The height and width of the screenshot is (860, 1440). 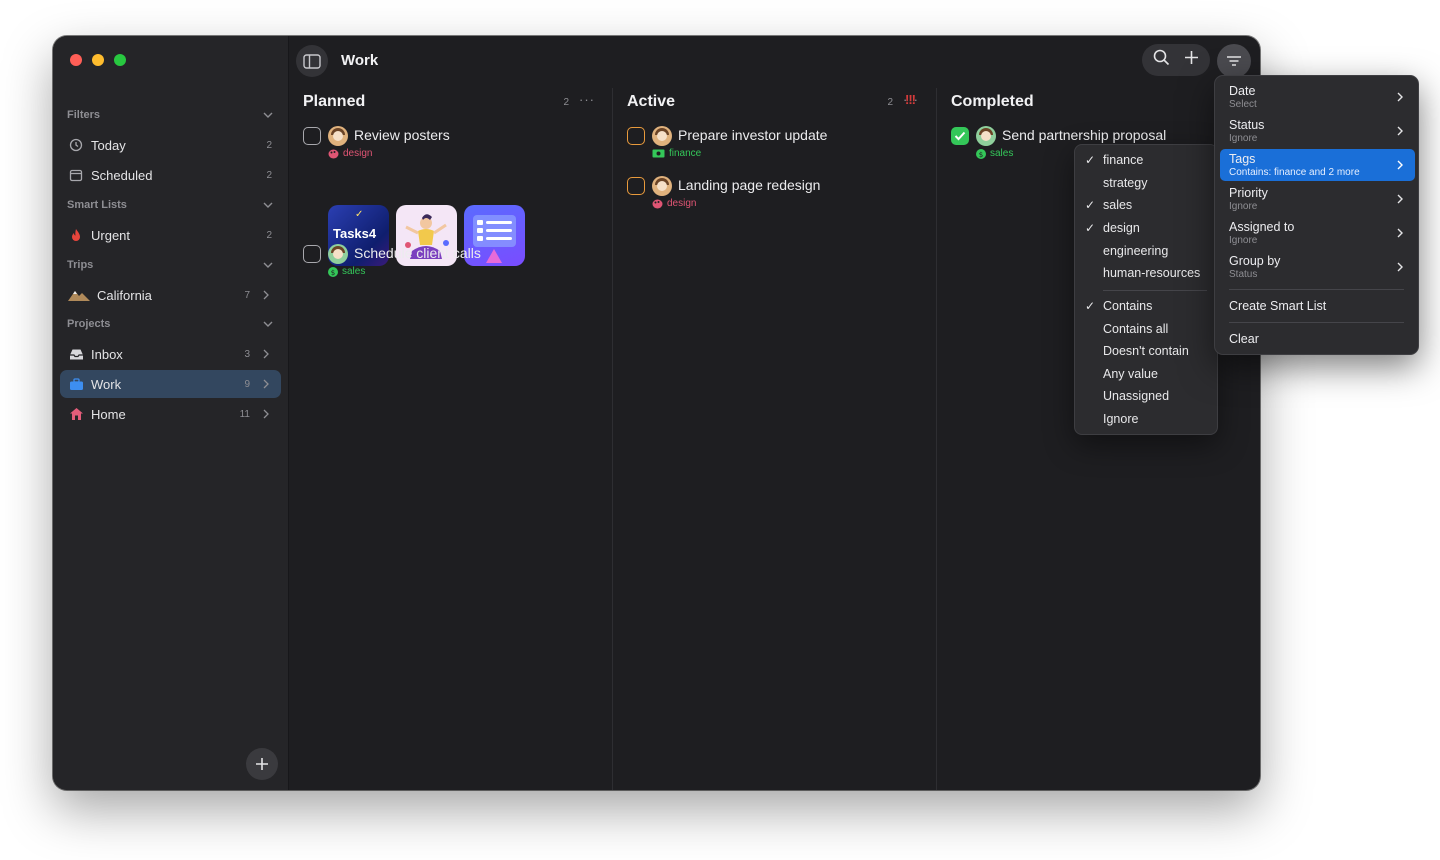 I want to click on menu-item-label: Assigned to, so click(x=1262, y=227).